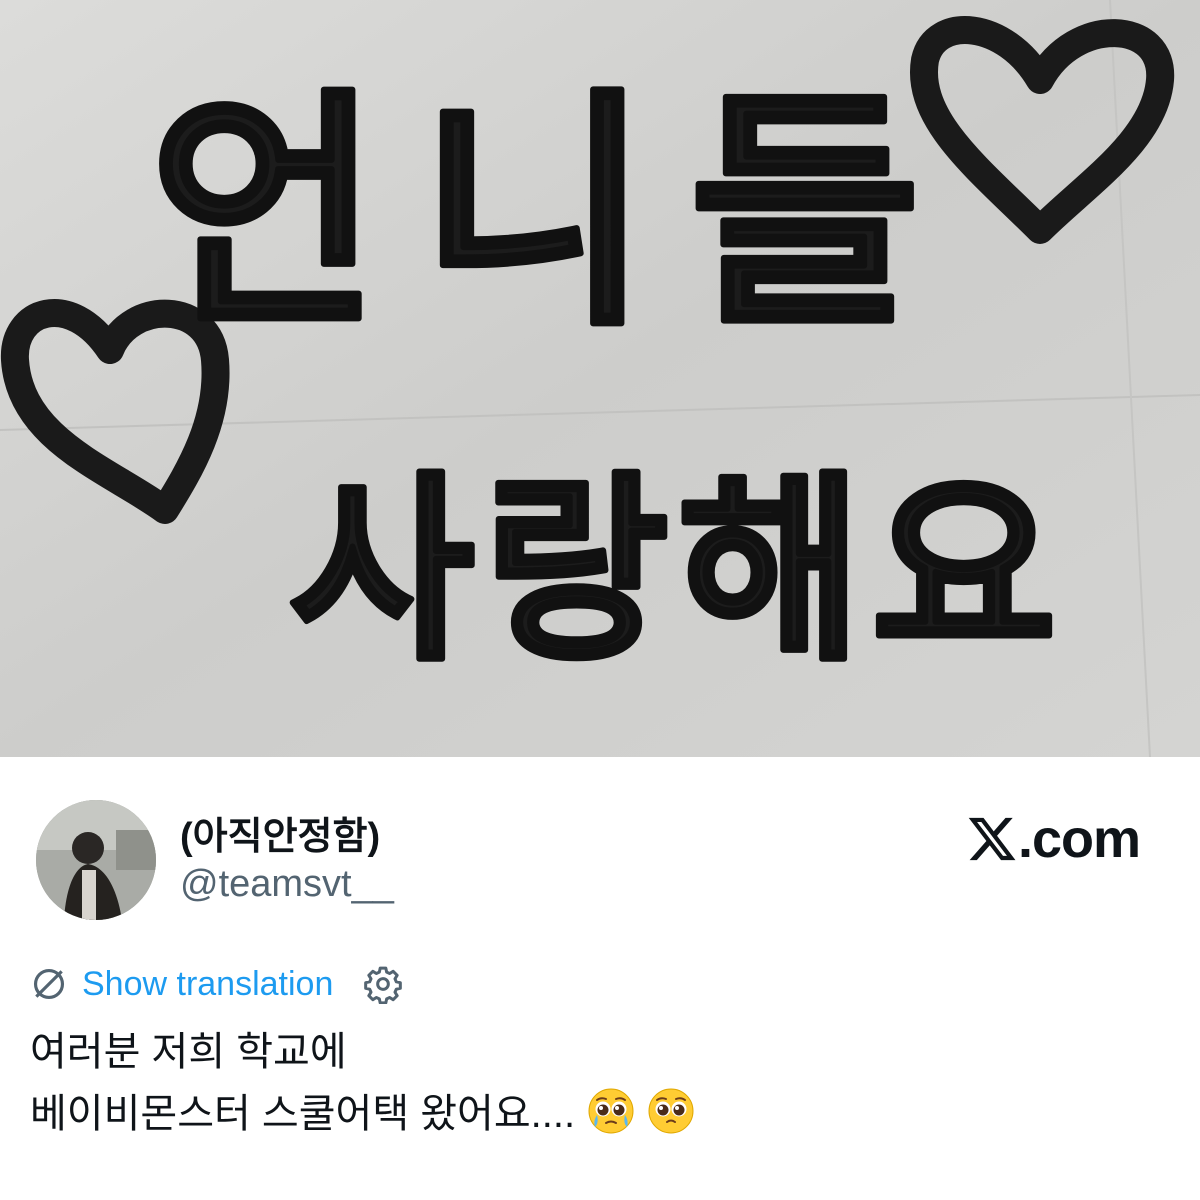 The height and width of the screenshot is (1200, 1200). What do you see at coordinates (207, 984) in the screenshot?
I see `show-translation-link: Show translation` at bounding box center [207, 984].